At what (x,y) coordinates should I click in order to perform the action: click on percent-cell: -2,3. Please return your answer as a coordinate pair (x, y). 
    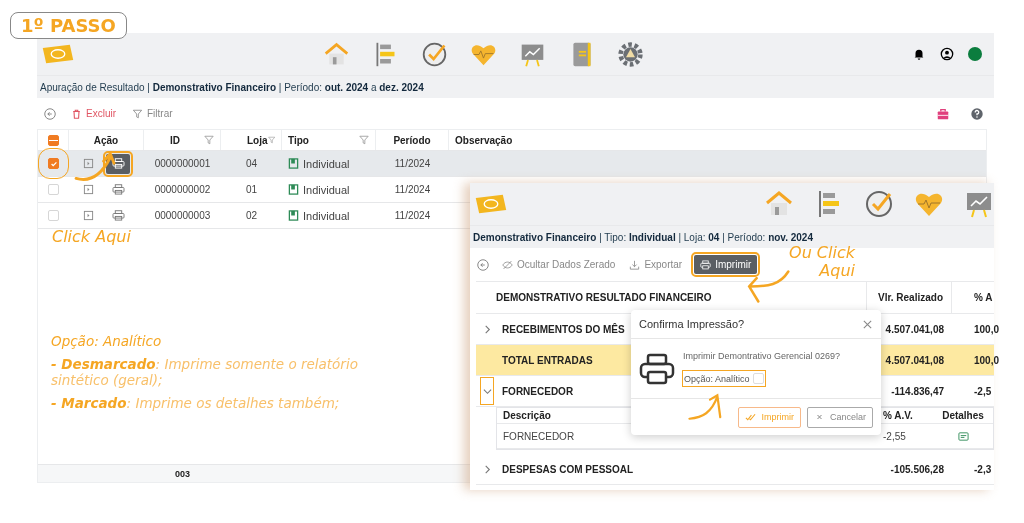
    Looking at the image, I should click on (983, 469).